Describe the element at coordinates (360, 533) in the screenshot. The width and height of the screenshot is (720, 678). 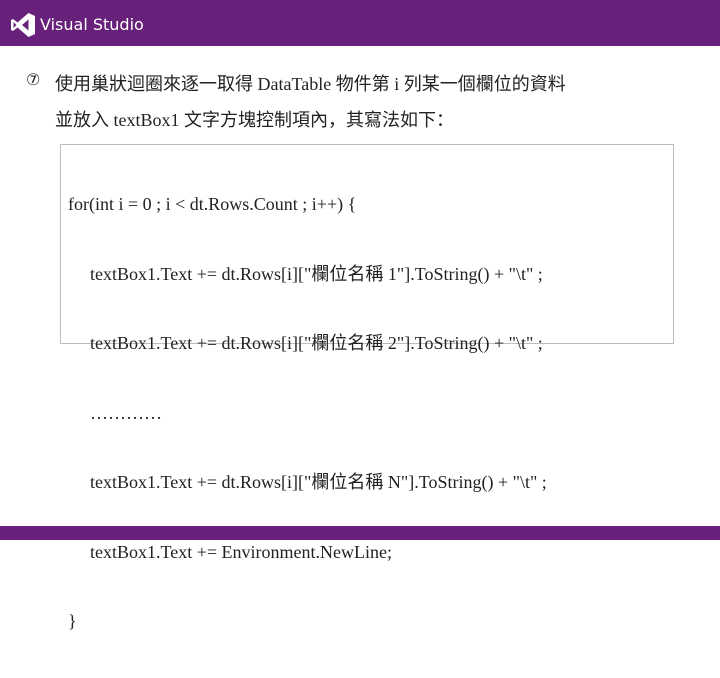
I see `footer-bar` at that location.